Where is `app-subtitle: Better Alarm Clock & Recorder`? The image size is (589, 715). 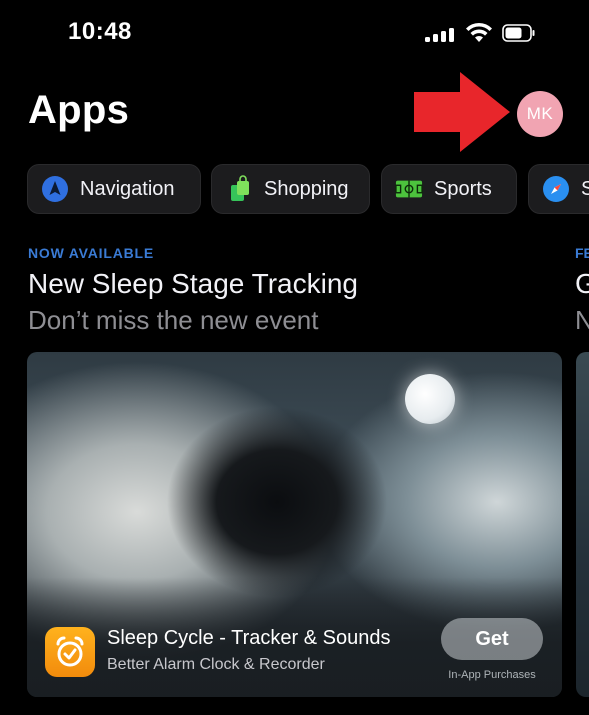 app-subtitle: Better Alarm Clock & Recorder is located at coordinates (216, 664).